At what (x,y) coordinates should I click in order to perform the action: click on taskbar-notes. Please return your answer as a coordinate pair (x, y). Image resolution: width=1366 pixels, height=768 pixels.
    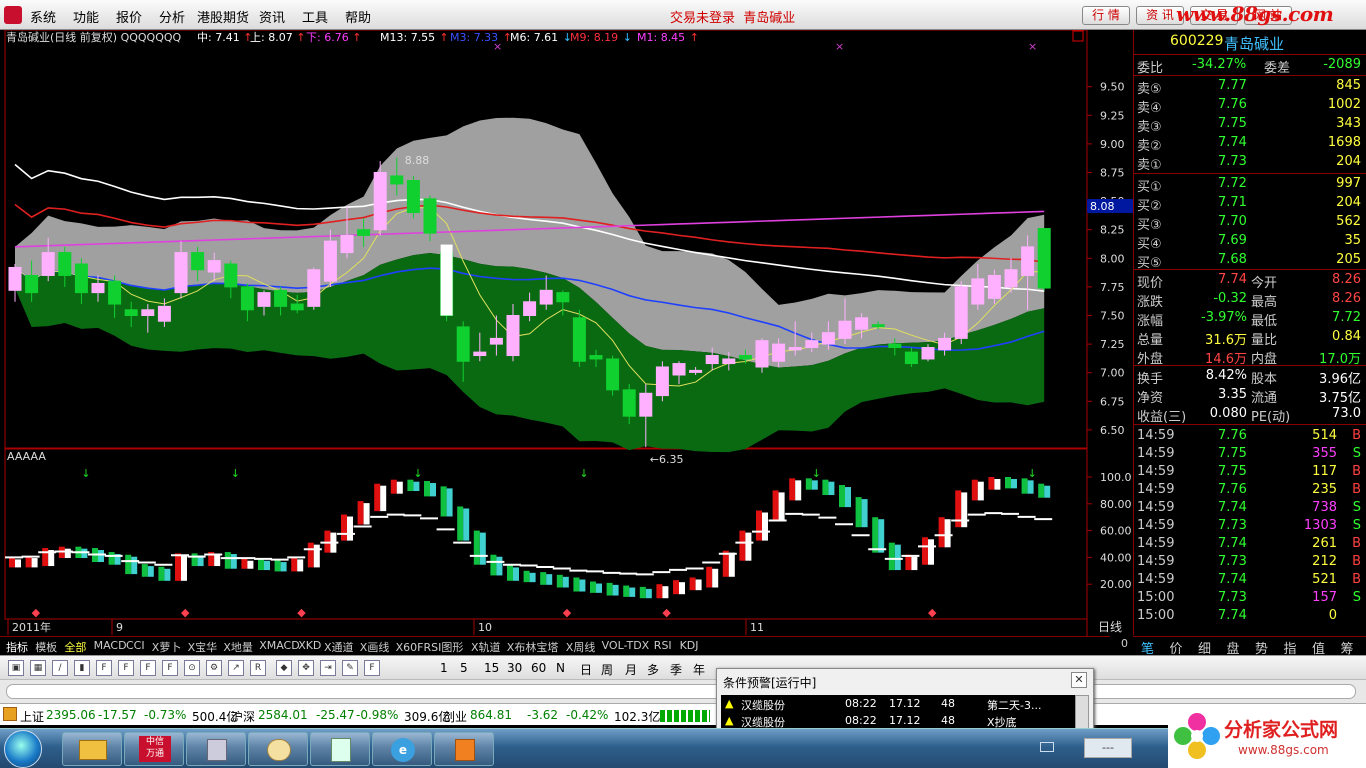
    Looking at the image, I should click on (340, 749).